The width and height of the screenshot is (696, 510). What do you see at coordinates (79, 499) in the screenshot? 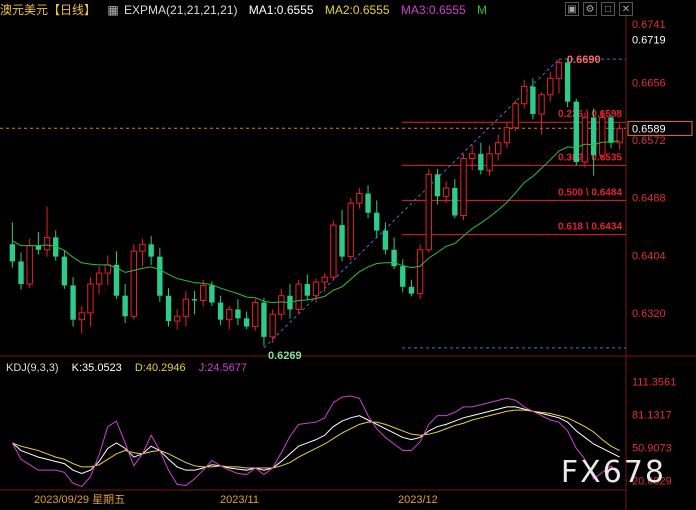
I see `x-tick-label: 2023/09/29 星期五` at bounding box center [79, 499].